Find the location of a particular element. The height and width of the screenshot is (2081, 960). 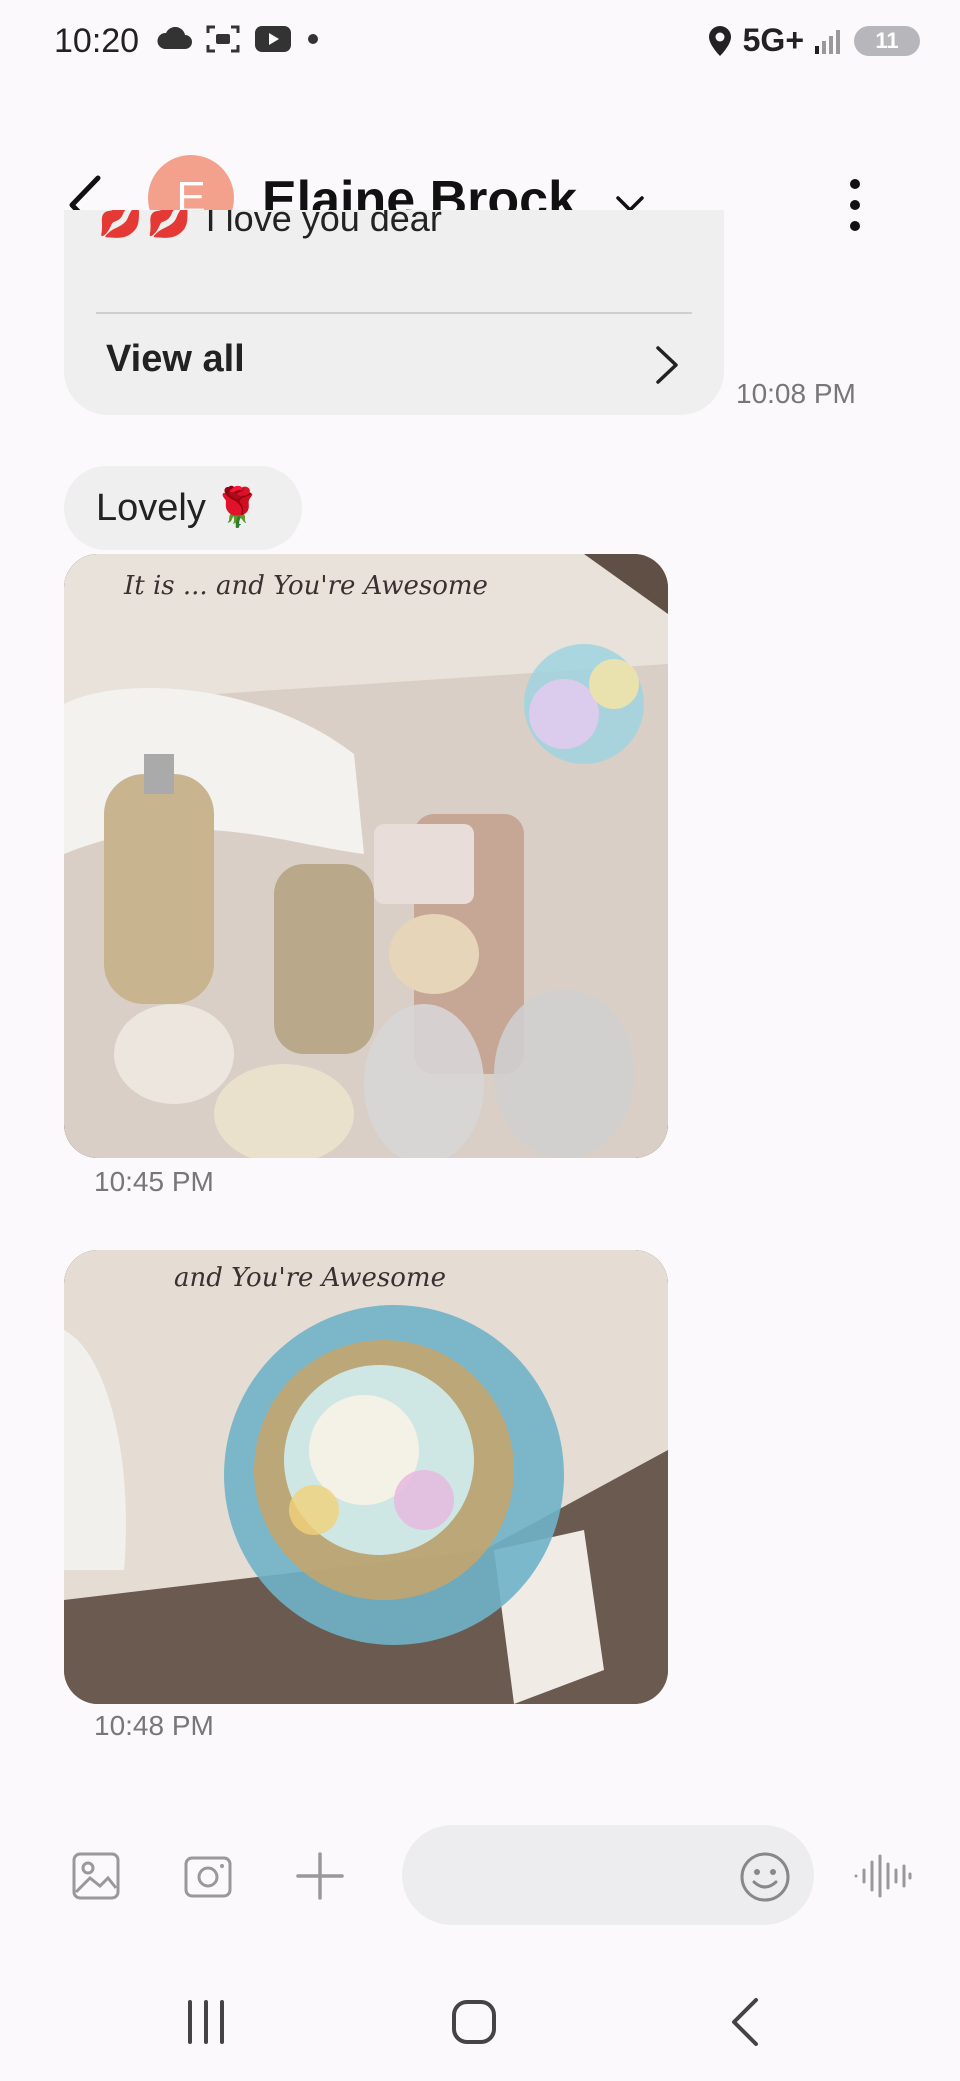

message-bubble-lovely: Lovely 🌹 is located at coordinates (183, 508).